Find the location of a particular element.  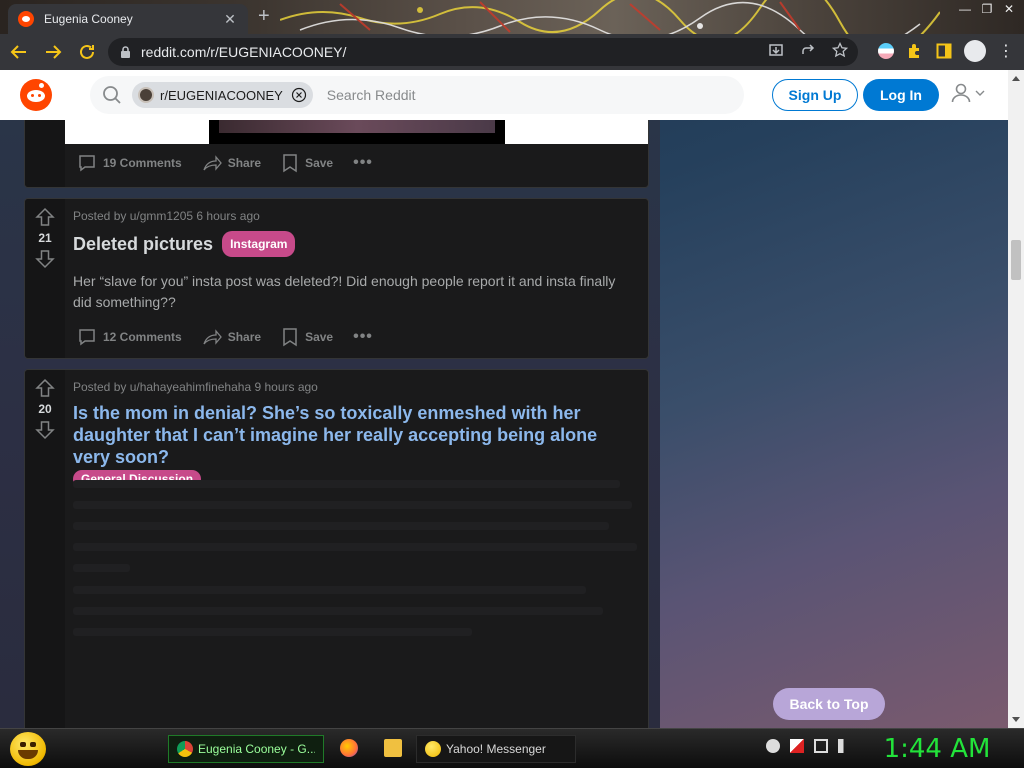

browser-tab: Eugenia Cooney ✕ is located at coordinates (128, 19).